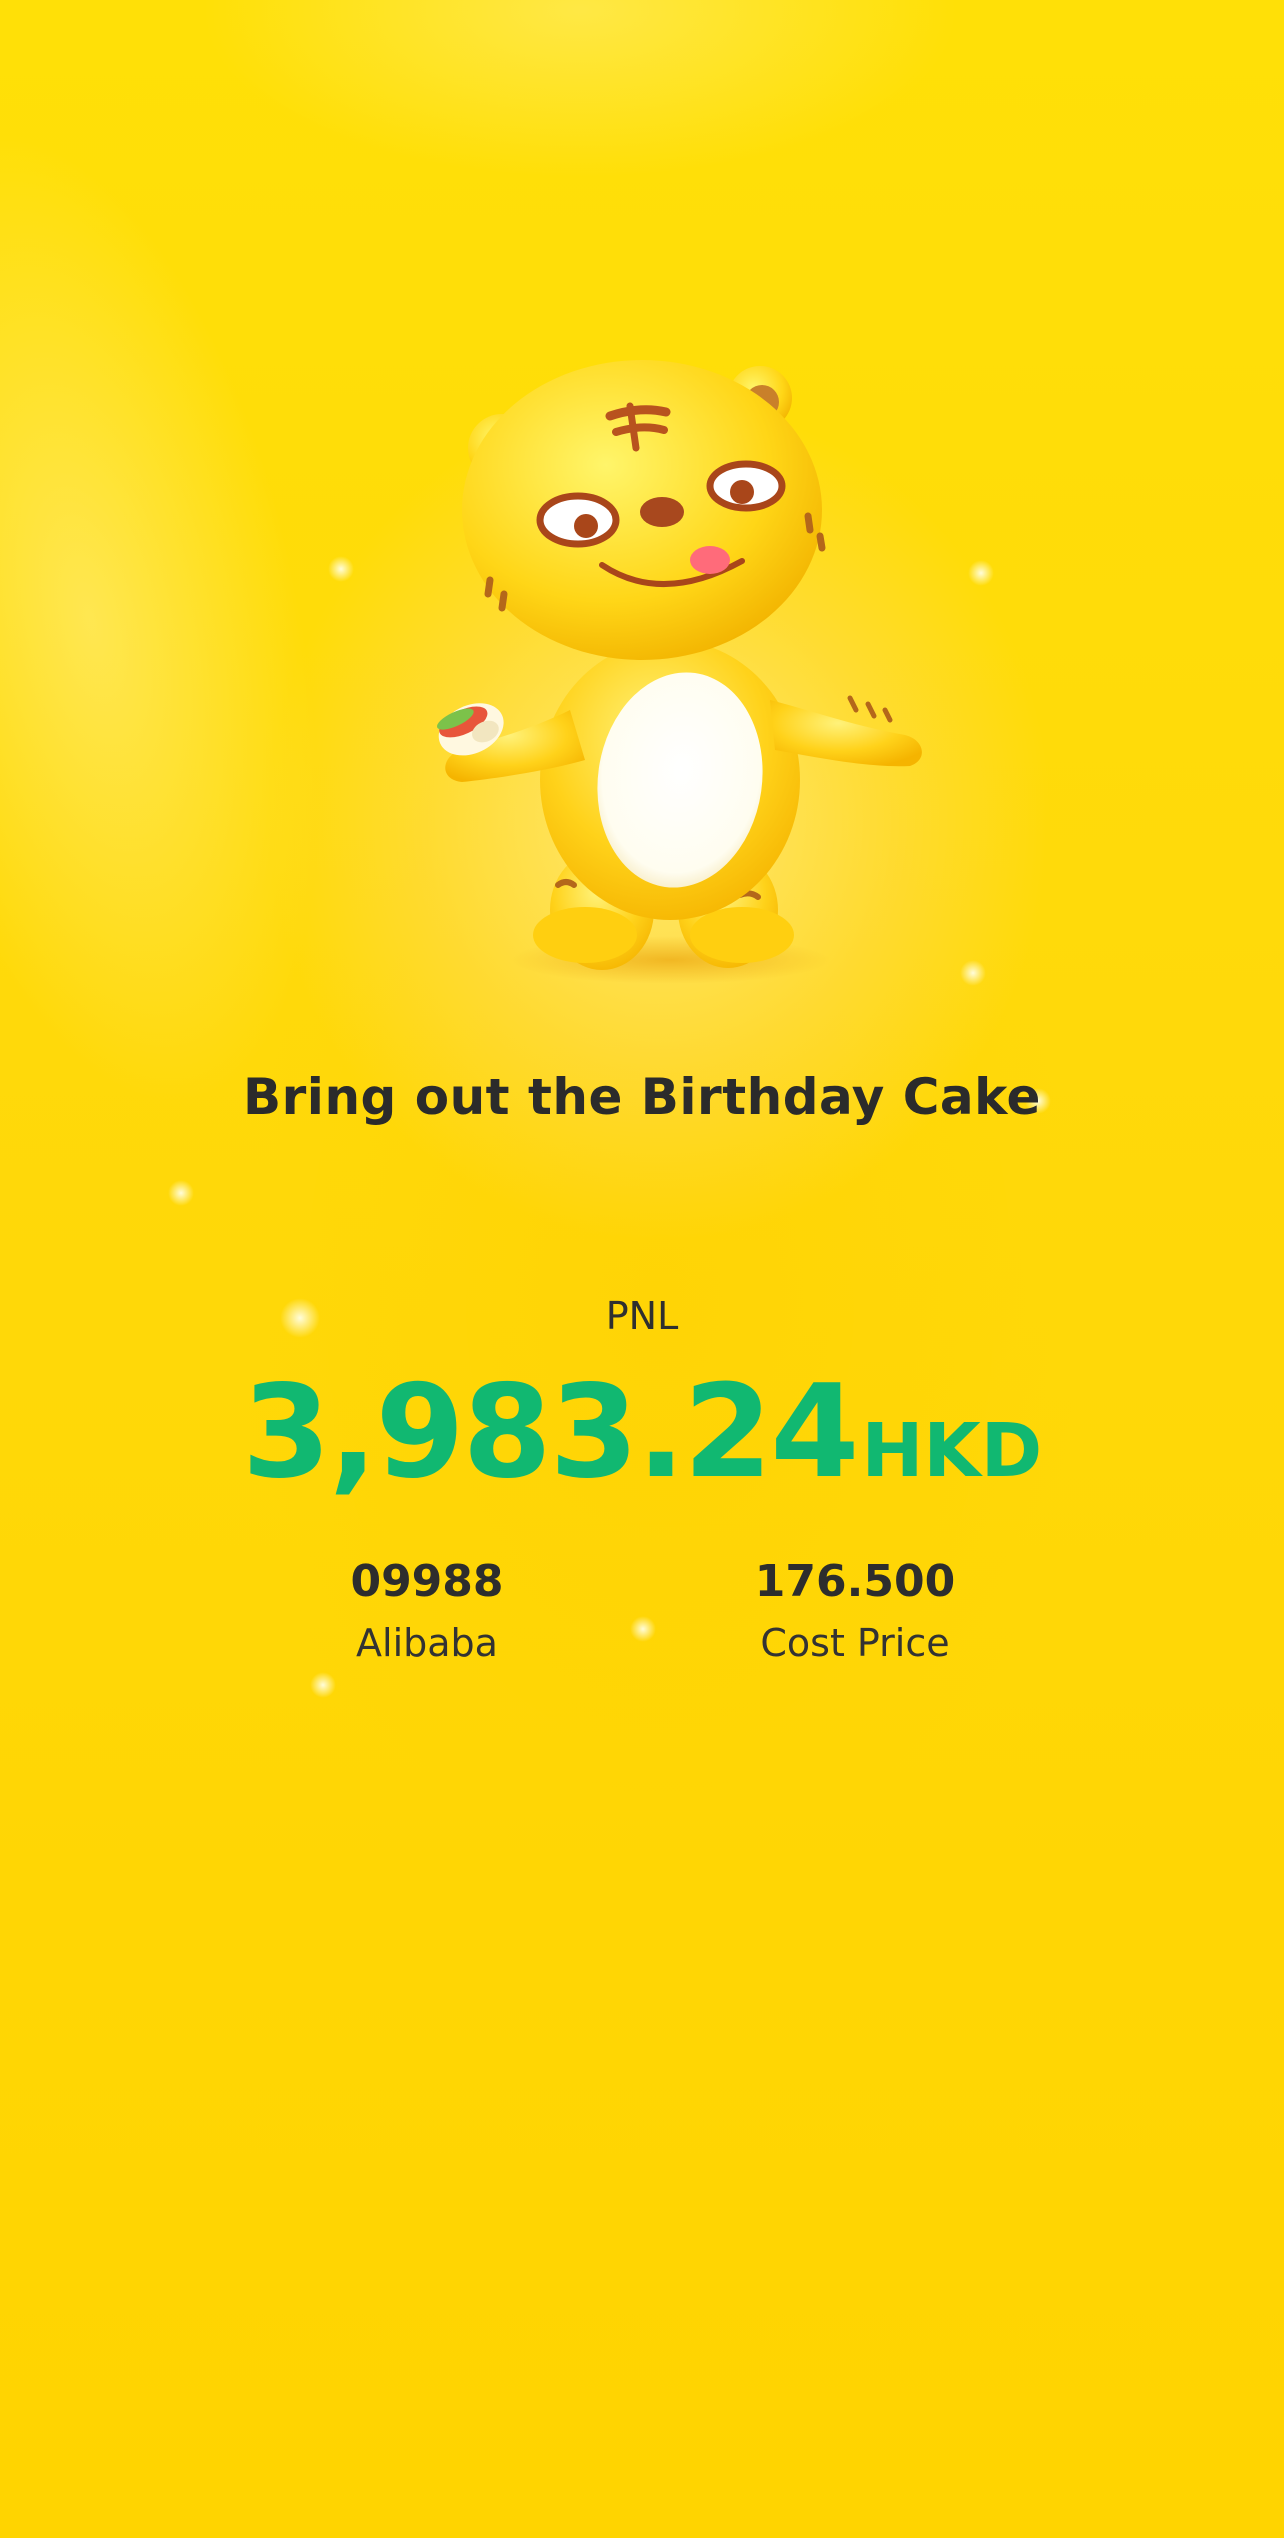 The height and width of the screenshot is (2538, 1284). I want to click on tiger-mascot-icon, so click(660, 670).